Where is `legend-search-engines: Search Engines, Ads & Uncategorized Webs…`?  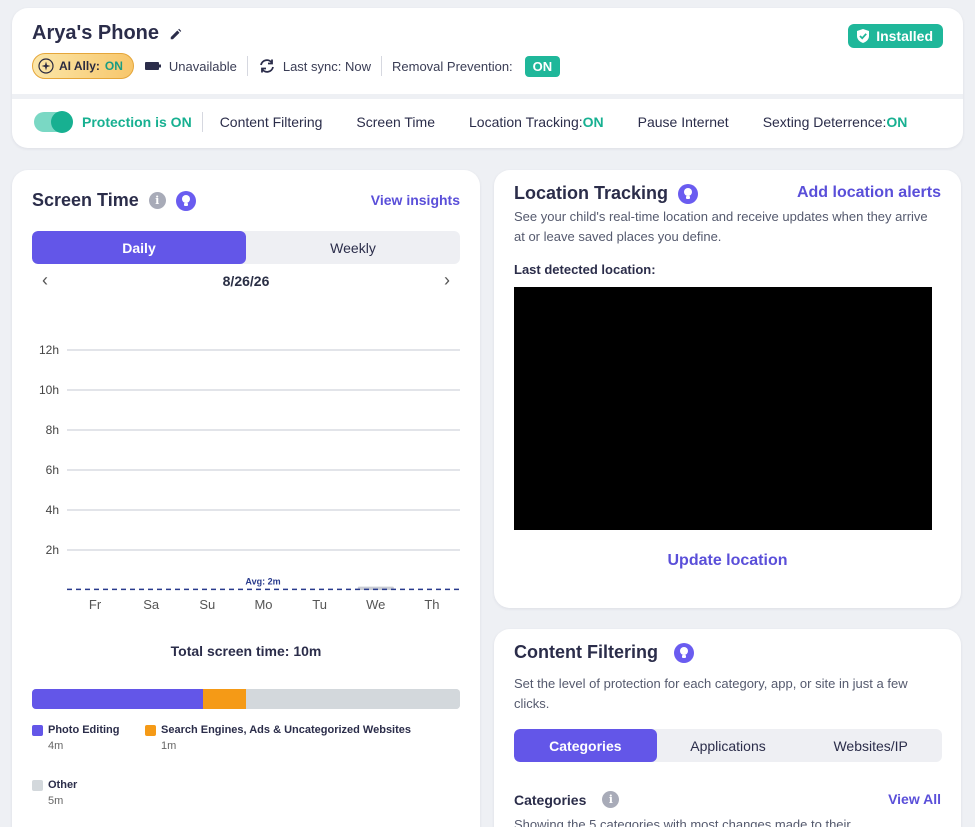 legend-search-engines: Search Engines, Ads & Uncategorized Webs… is located at coordinates (278, 738).